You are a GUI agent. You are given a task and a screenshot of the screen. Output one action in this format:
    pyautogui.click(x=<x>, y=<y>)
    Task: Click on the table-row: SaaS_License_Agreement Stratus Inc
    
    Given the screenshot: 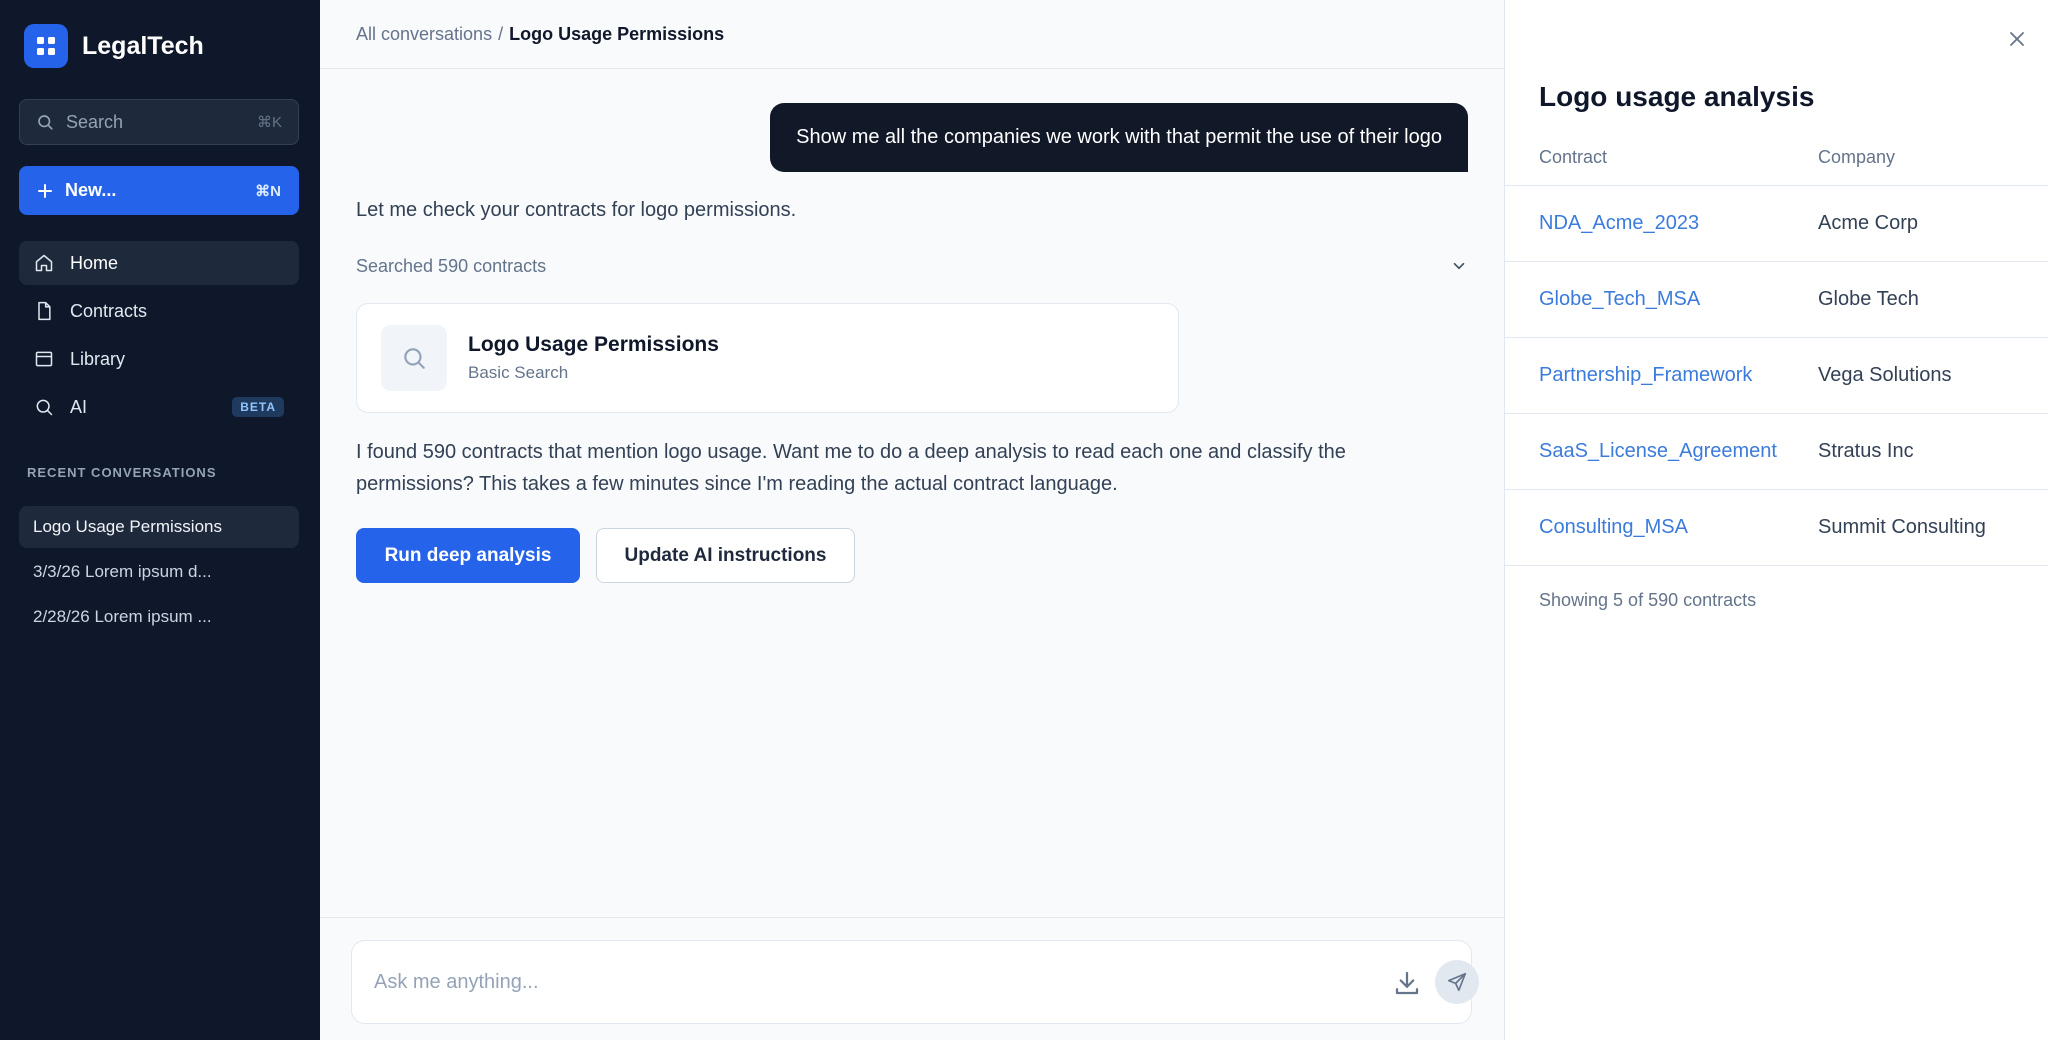 What is the action you would take?
    pyautogui.click(x=1776, y=452)
    